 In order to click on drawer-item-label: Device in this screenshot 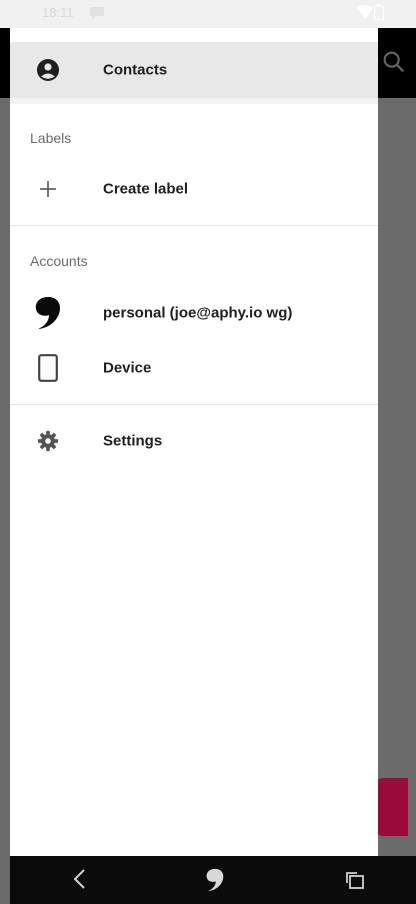, I will do `click(127, 368)`.